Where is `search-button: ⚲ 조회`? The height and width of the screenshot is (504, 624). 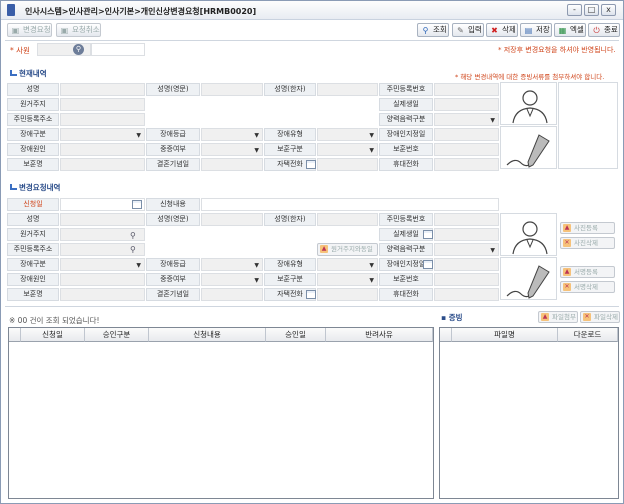
search-button: ⚲ 조회 is located at coordinates (433, 30).